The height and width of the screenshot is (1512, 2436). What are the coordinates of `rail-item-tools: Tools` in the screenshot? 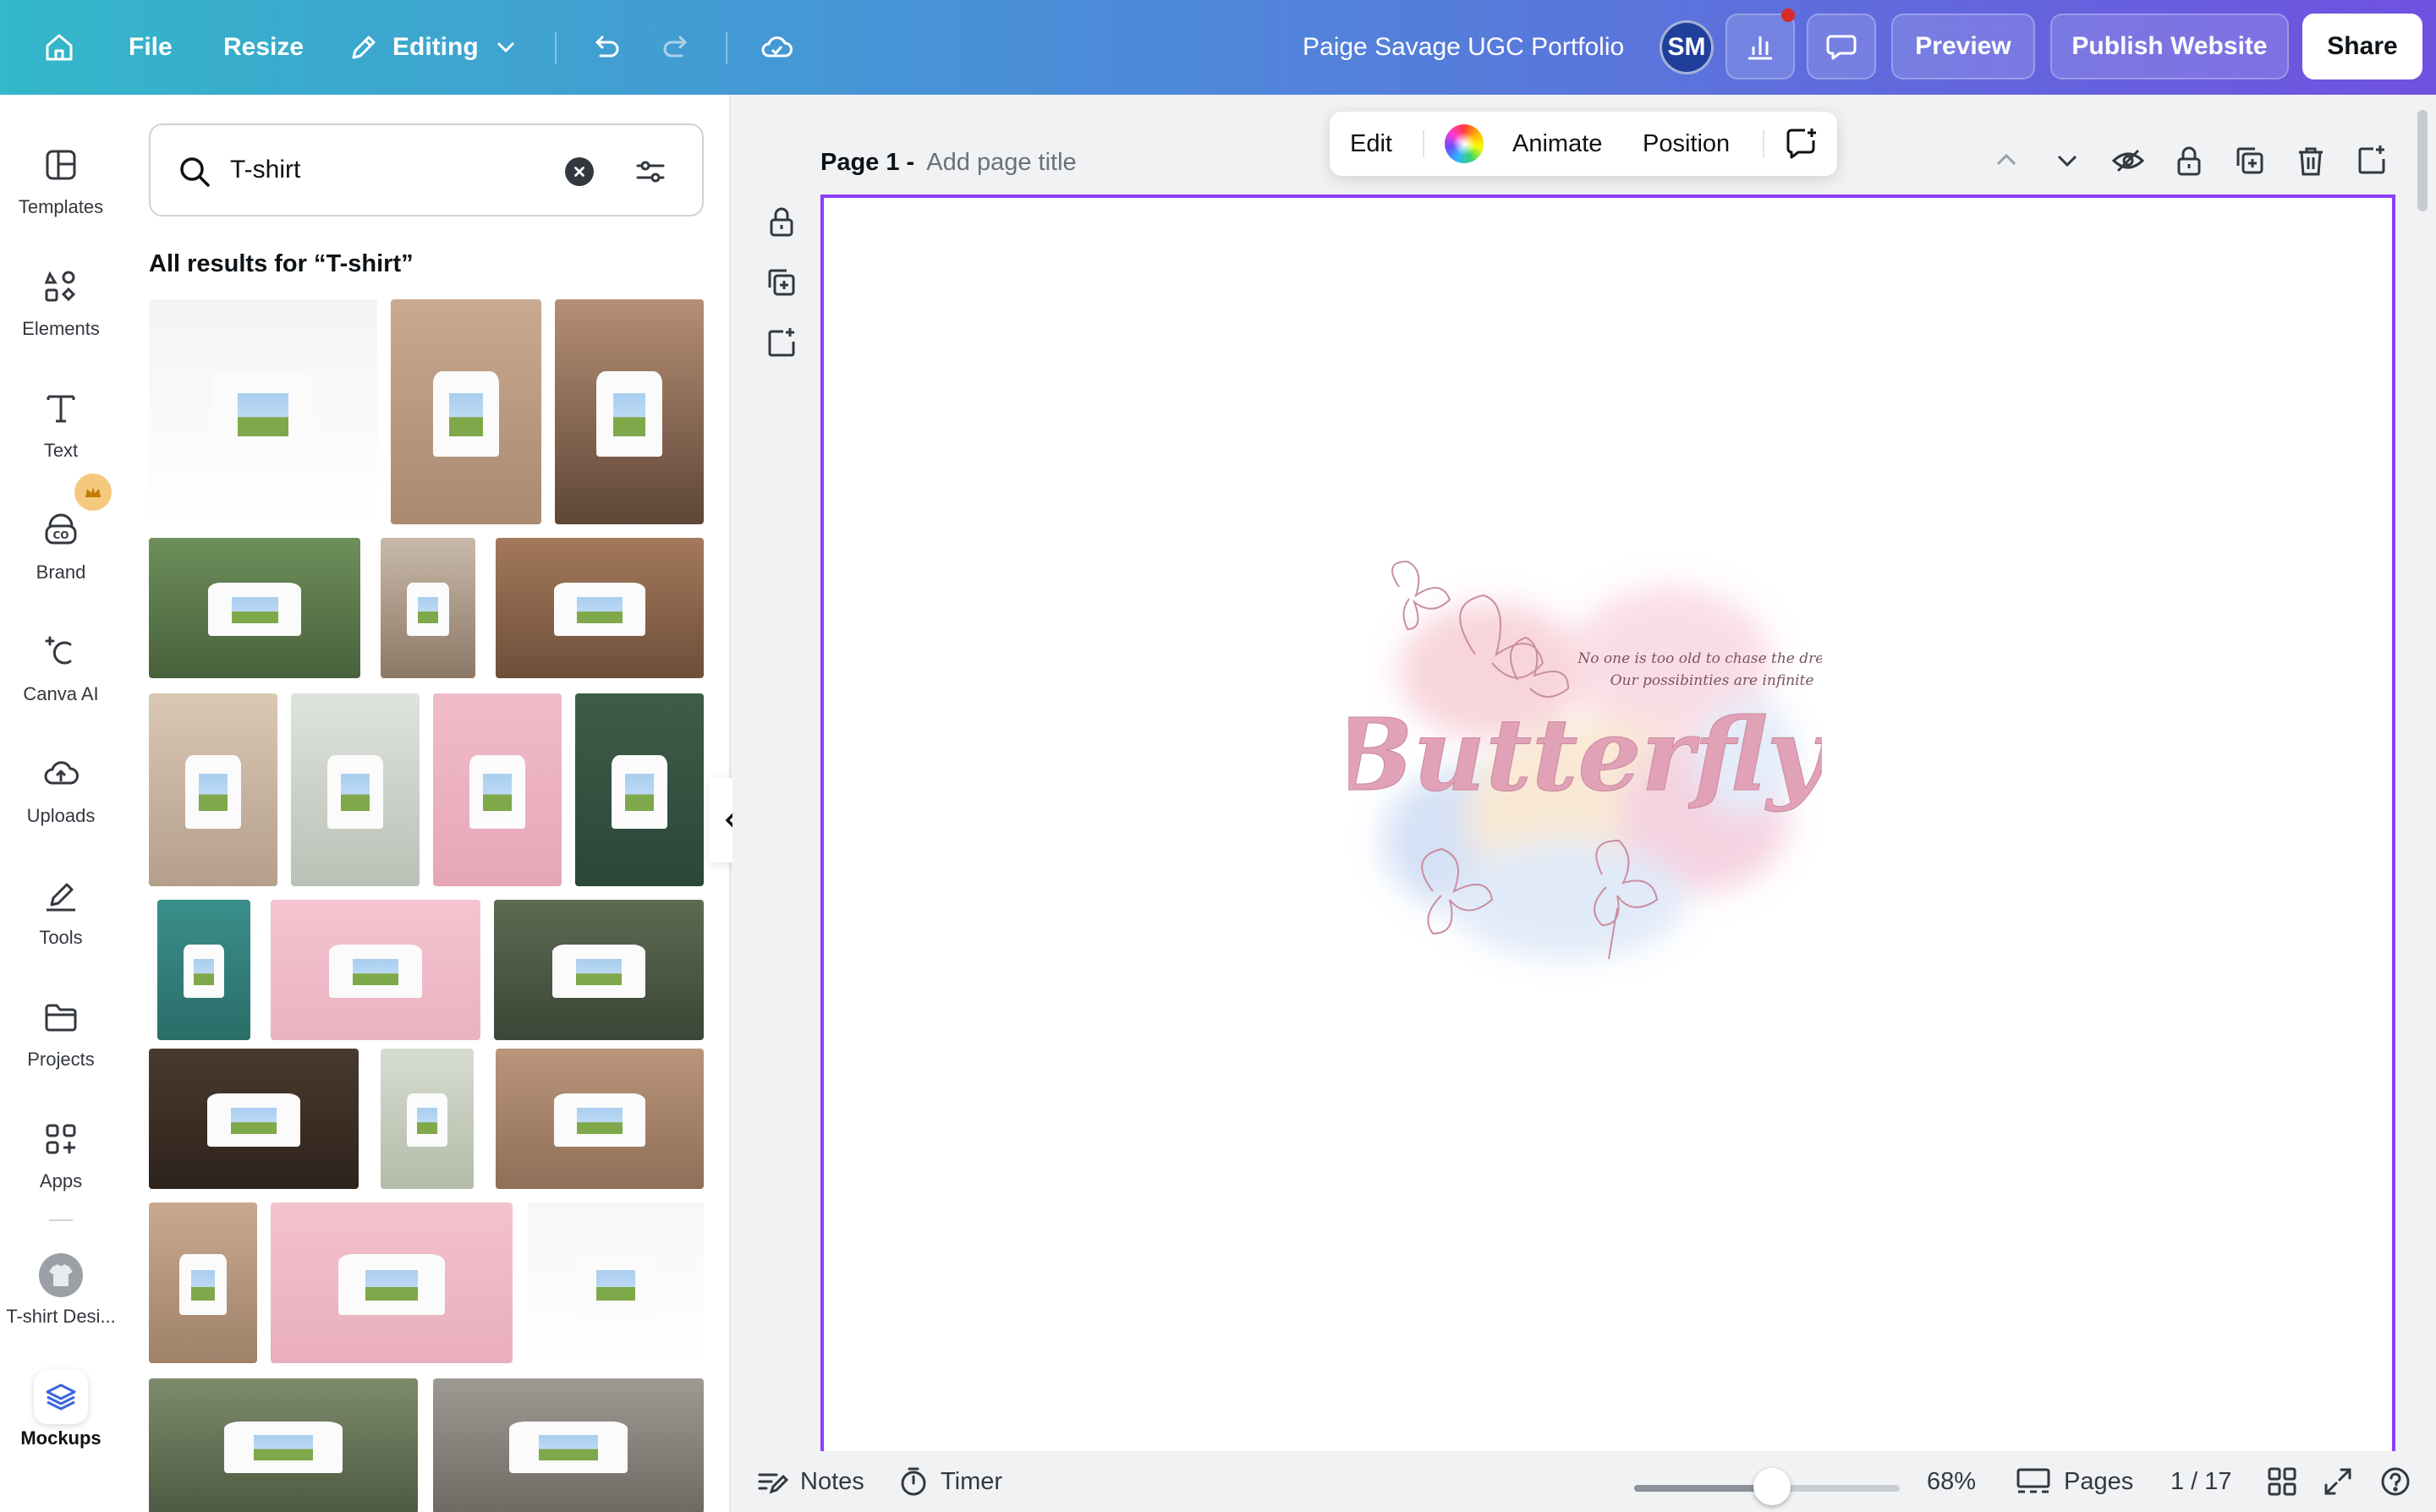 It's located at (61, 914).